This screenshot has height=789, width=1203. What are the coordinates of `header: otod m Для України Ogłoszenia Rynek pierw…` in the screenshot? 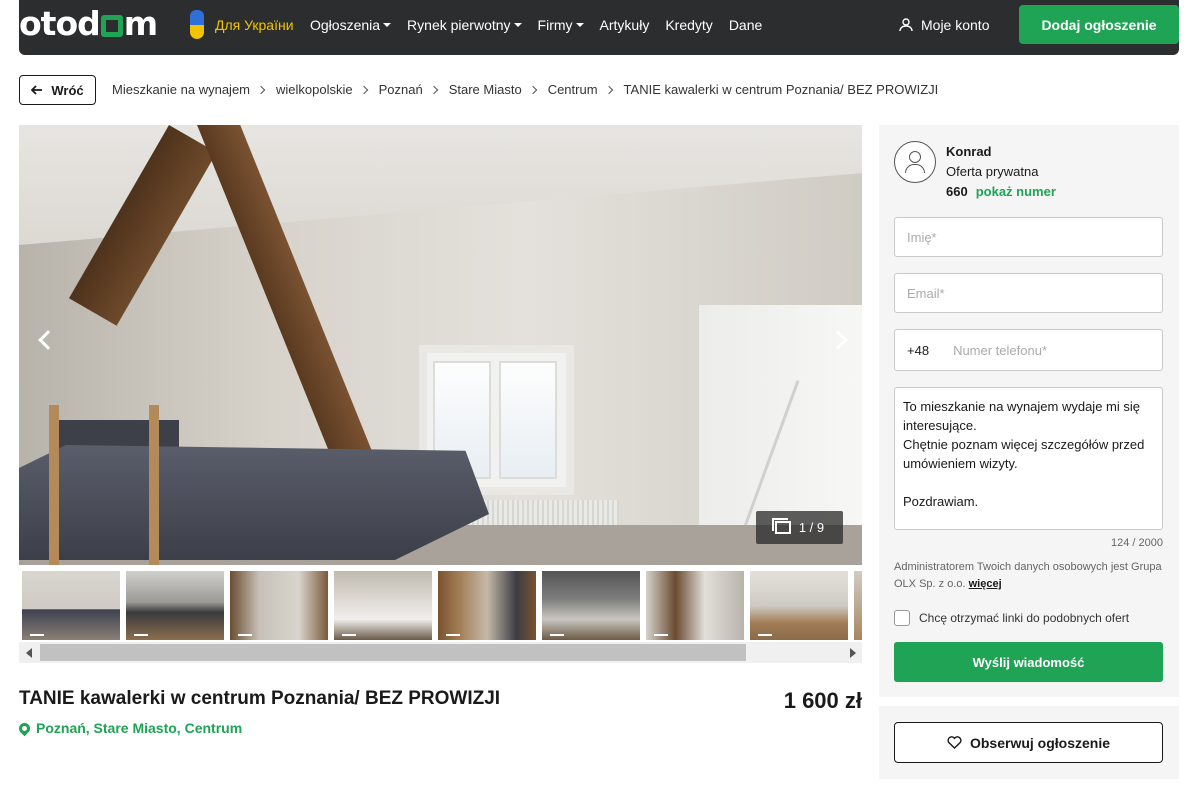 It's located at (599, 27).